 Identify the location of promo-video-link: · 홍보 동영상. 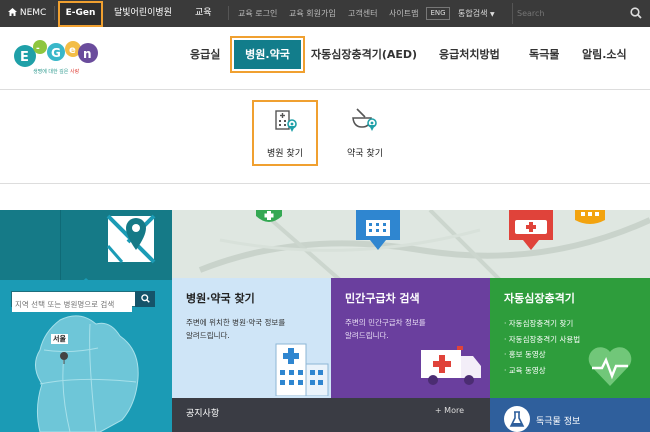
(542, 355).